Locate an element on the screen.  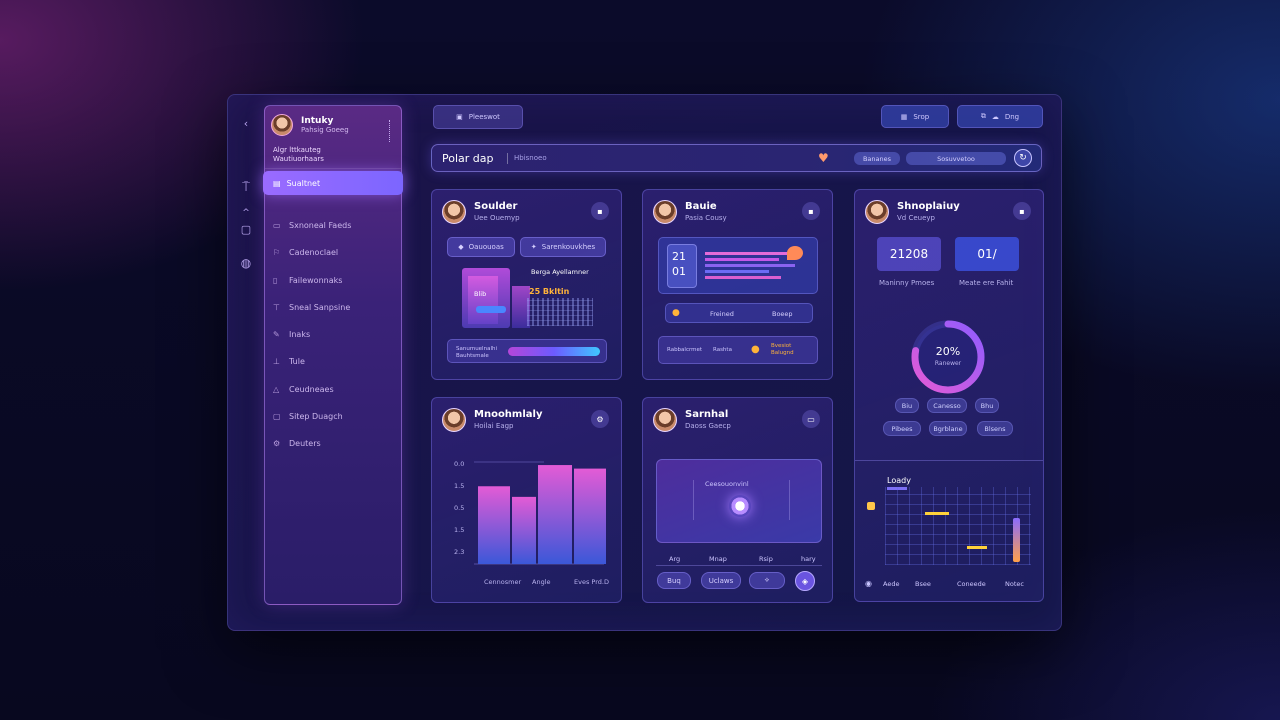
play-icon: ◈ is located at coordinates (805, 581).